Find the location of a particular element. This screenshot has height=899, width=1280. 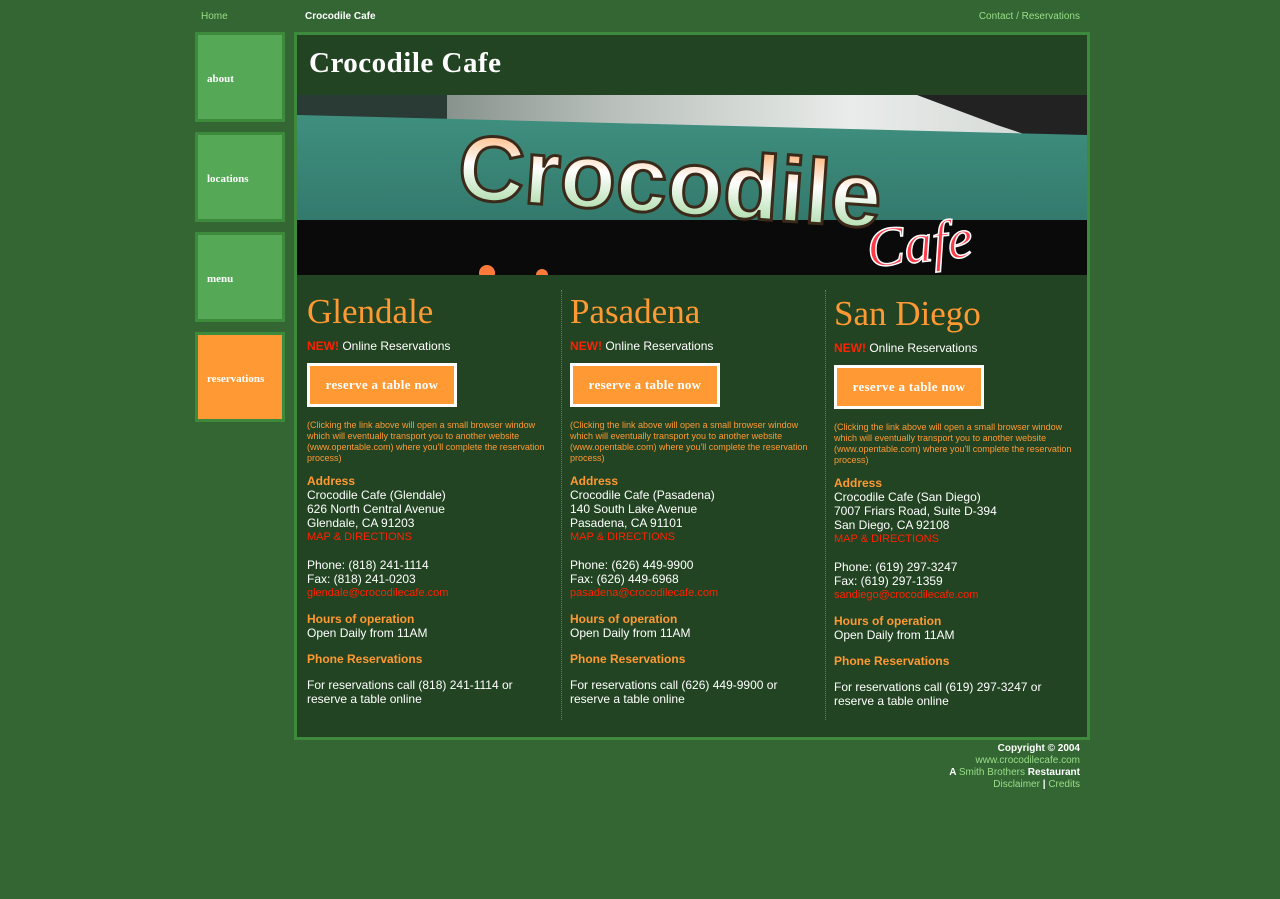

fax-number: Fax: (626) 449-6968 is located at coordinates (624, 579).